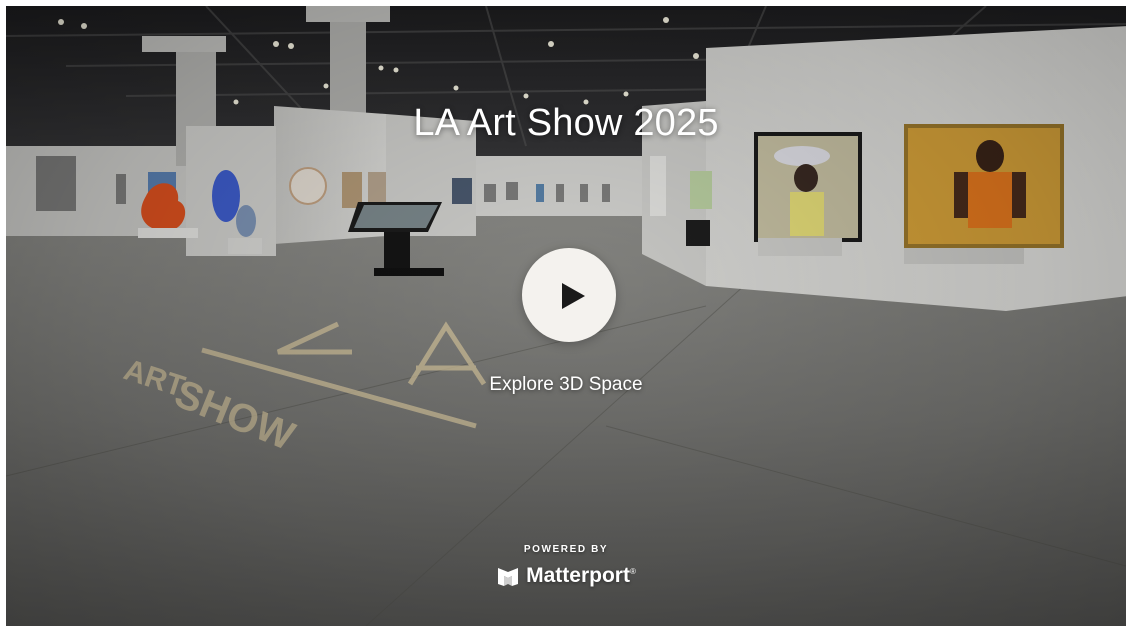 Image resolution: width=1132 pixels, height=632 pixels. What do you see at coordinates (566, 123) in the screenshot?
I see `tour-title: LA Art Show 2025` at bounding box center [566, 123].